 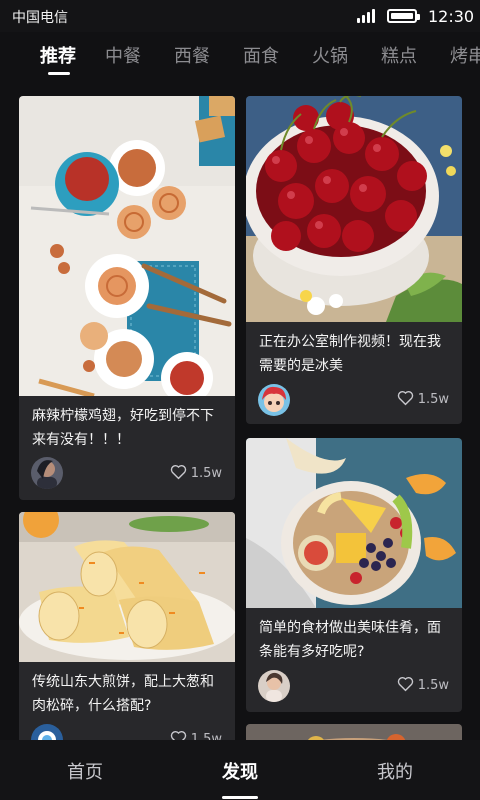 I want to click on cherries-bowl-photo, so click(x=354, y=209).